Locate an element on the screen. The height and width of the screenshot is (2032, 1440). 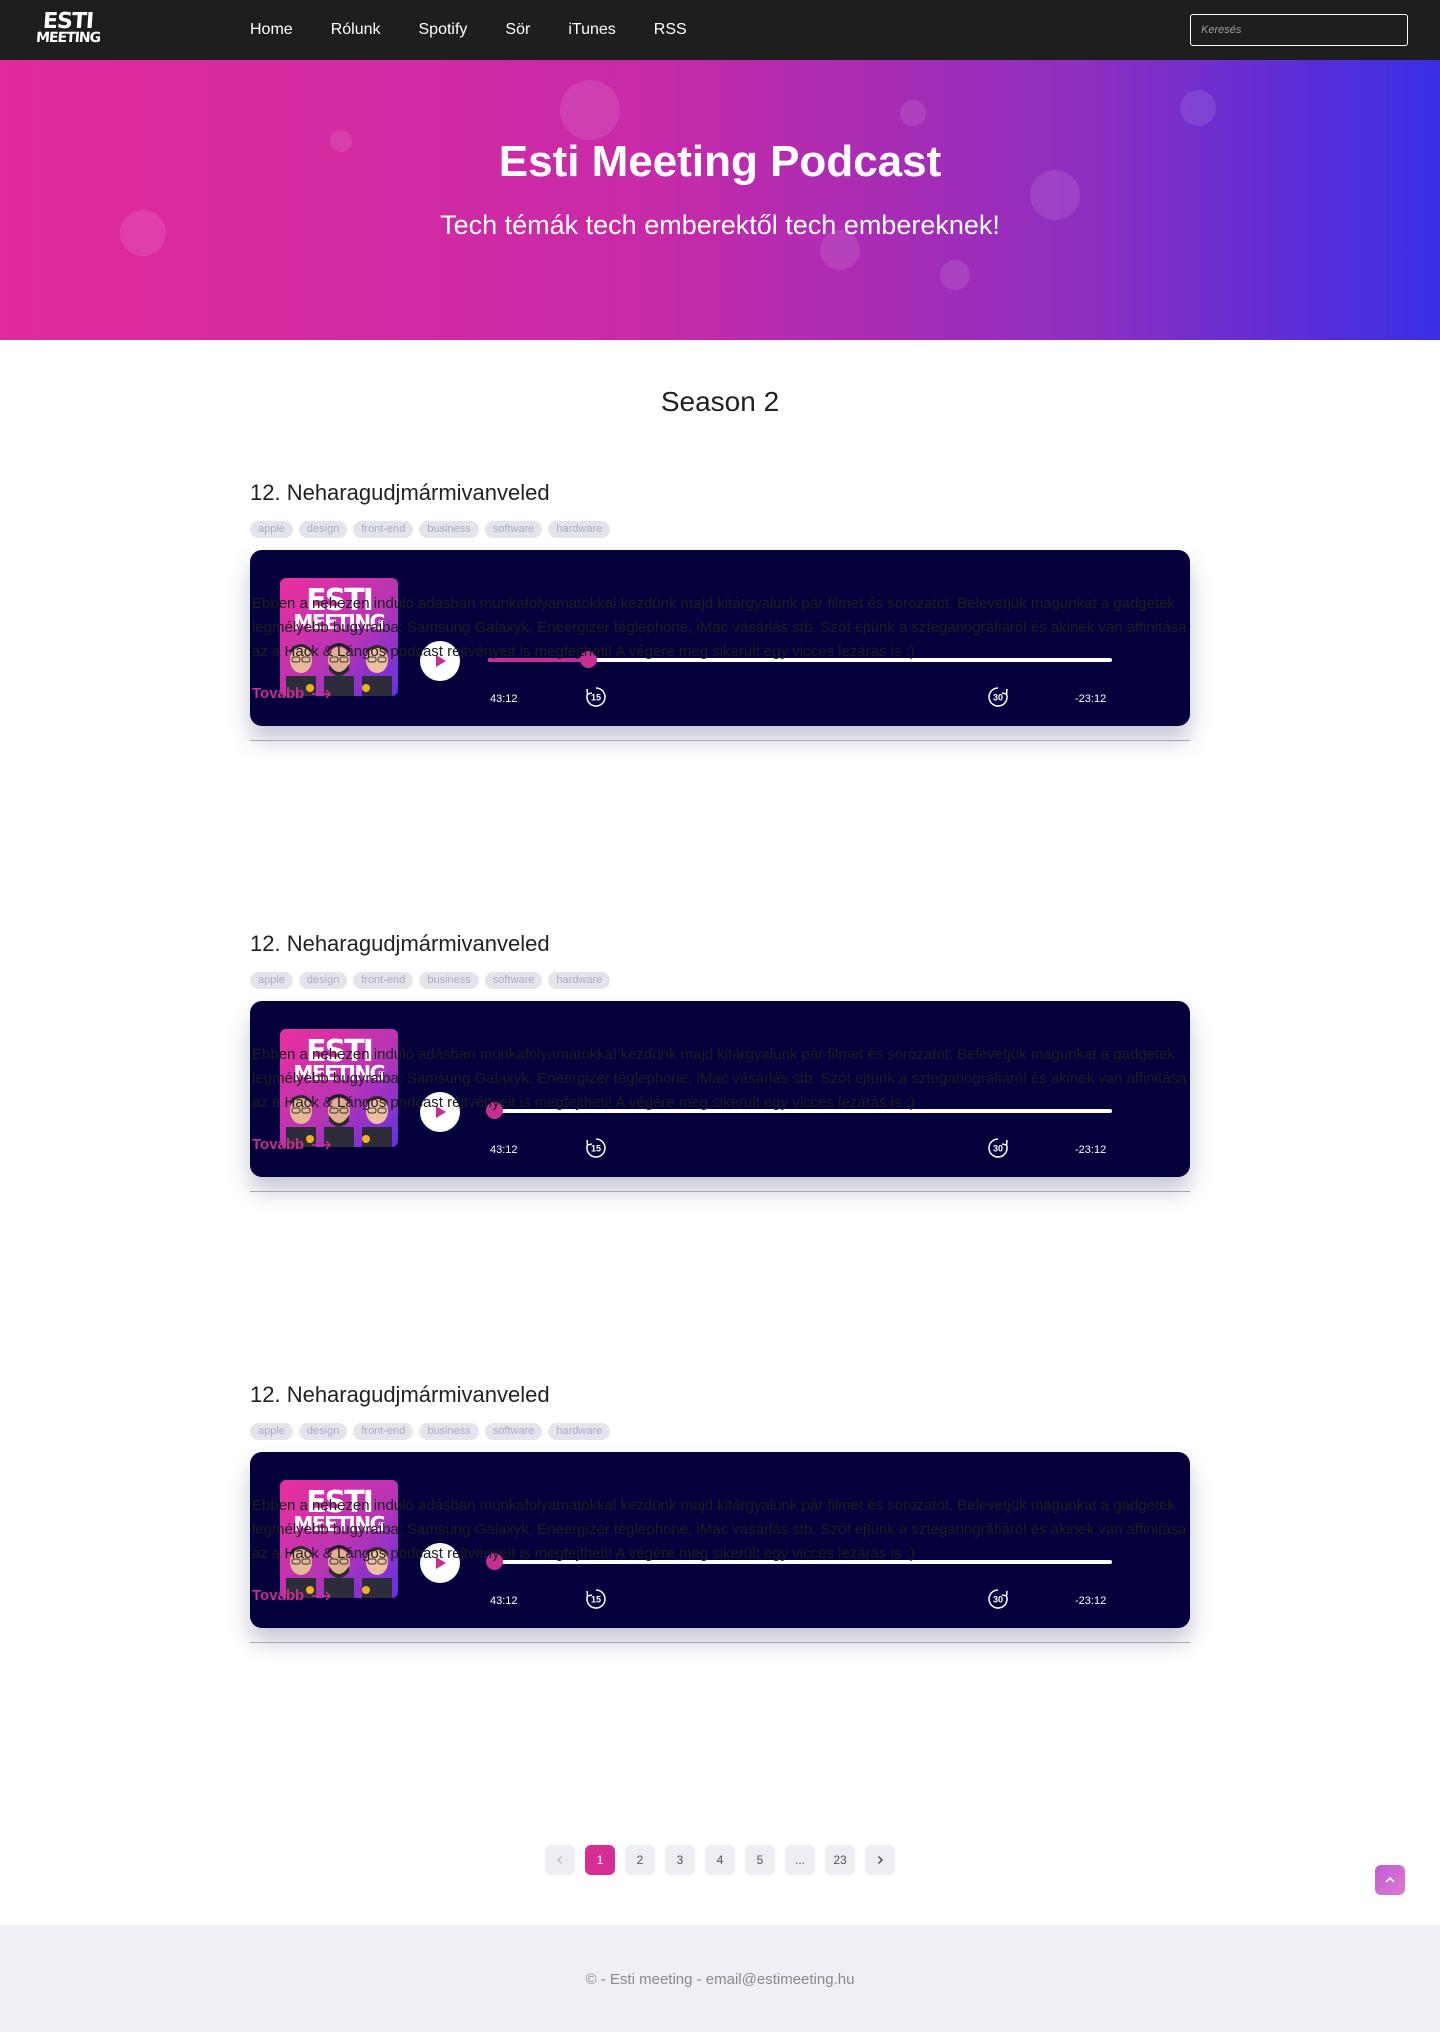
chevron-left-icon is located at coordinates (559, 1860).